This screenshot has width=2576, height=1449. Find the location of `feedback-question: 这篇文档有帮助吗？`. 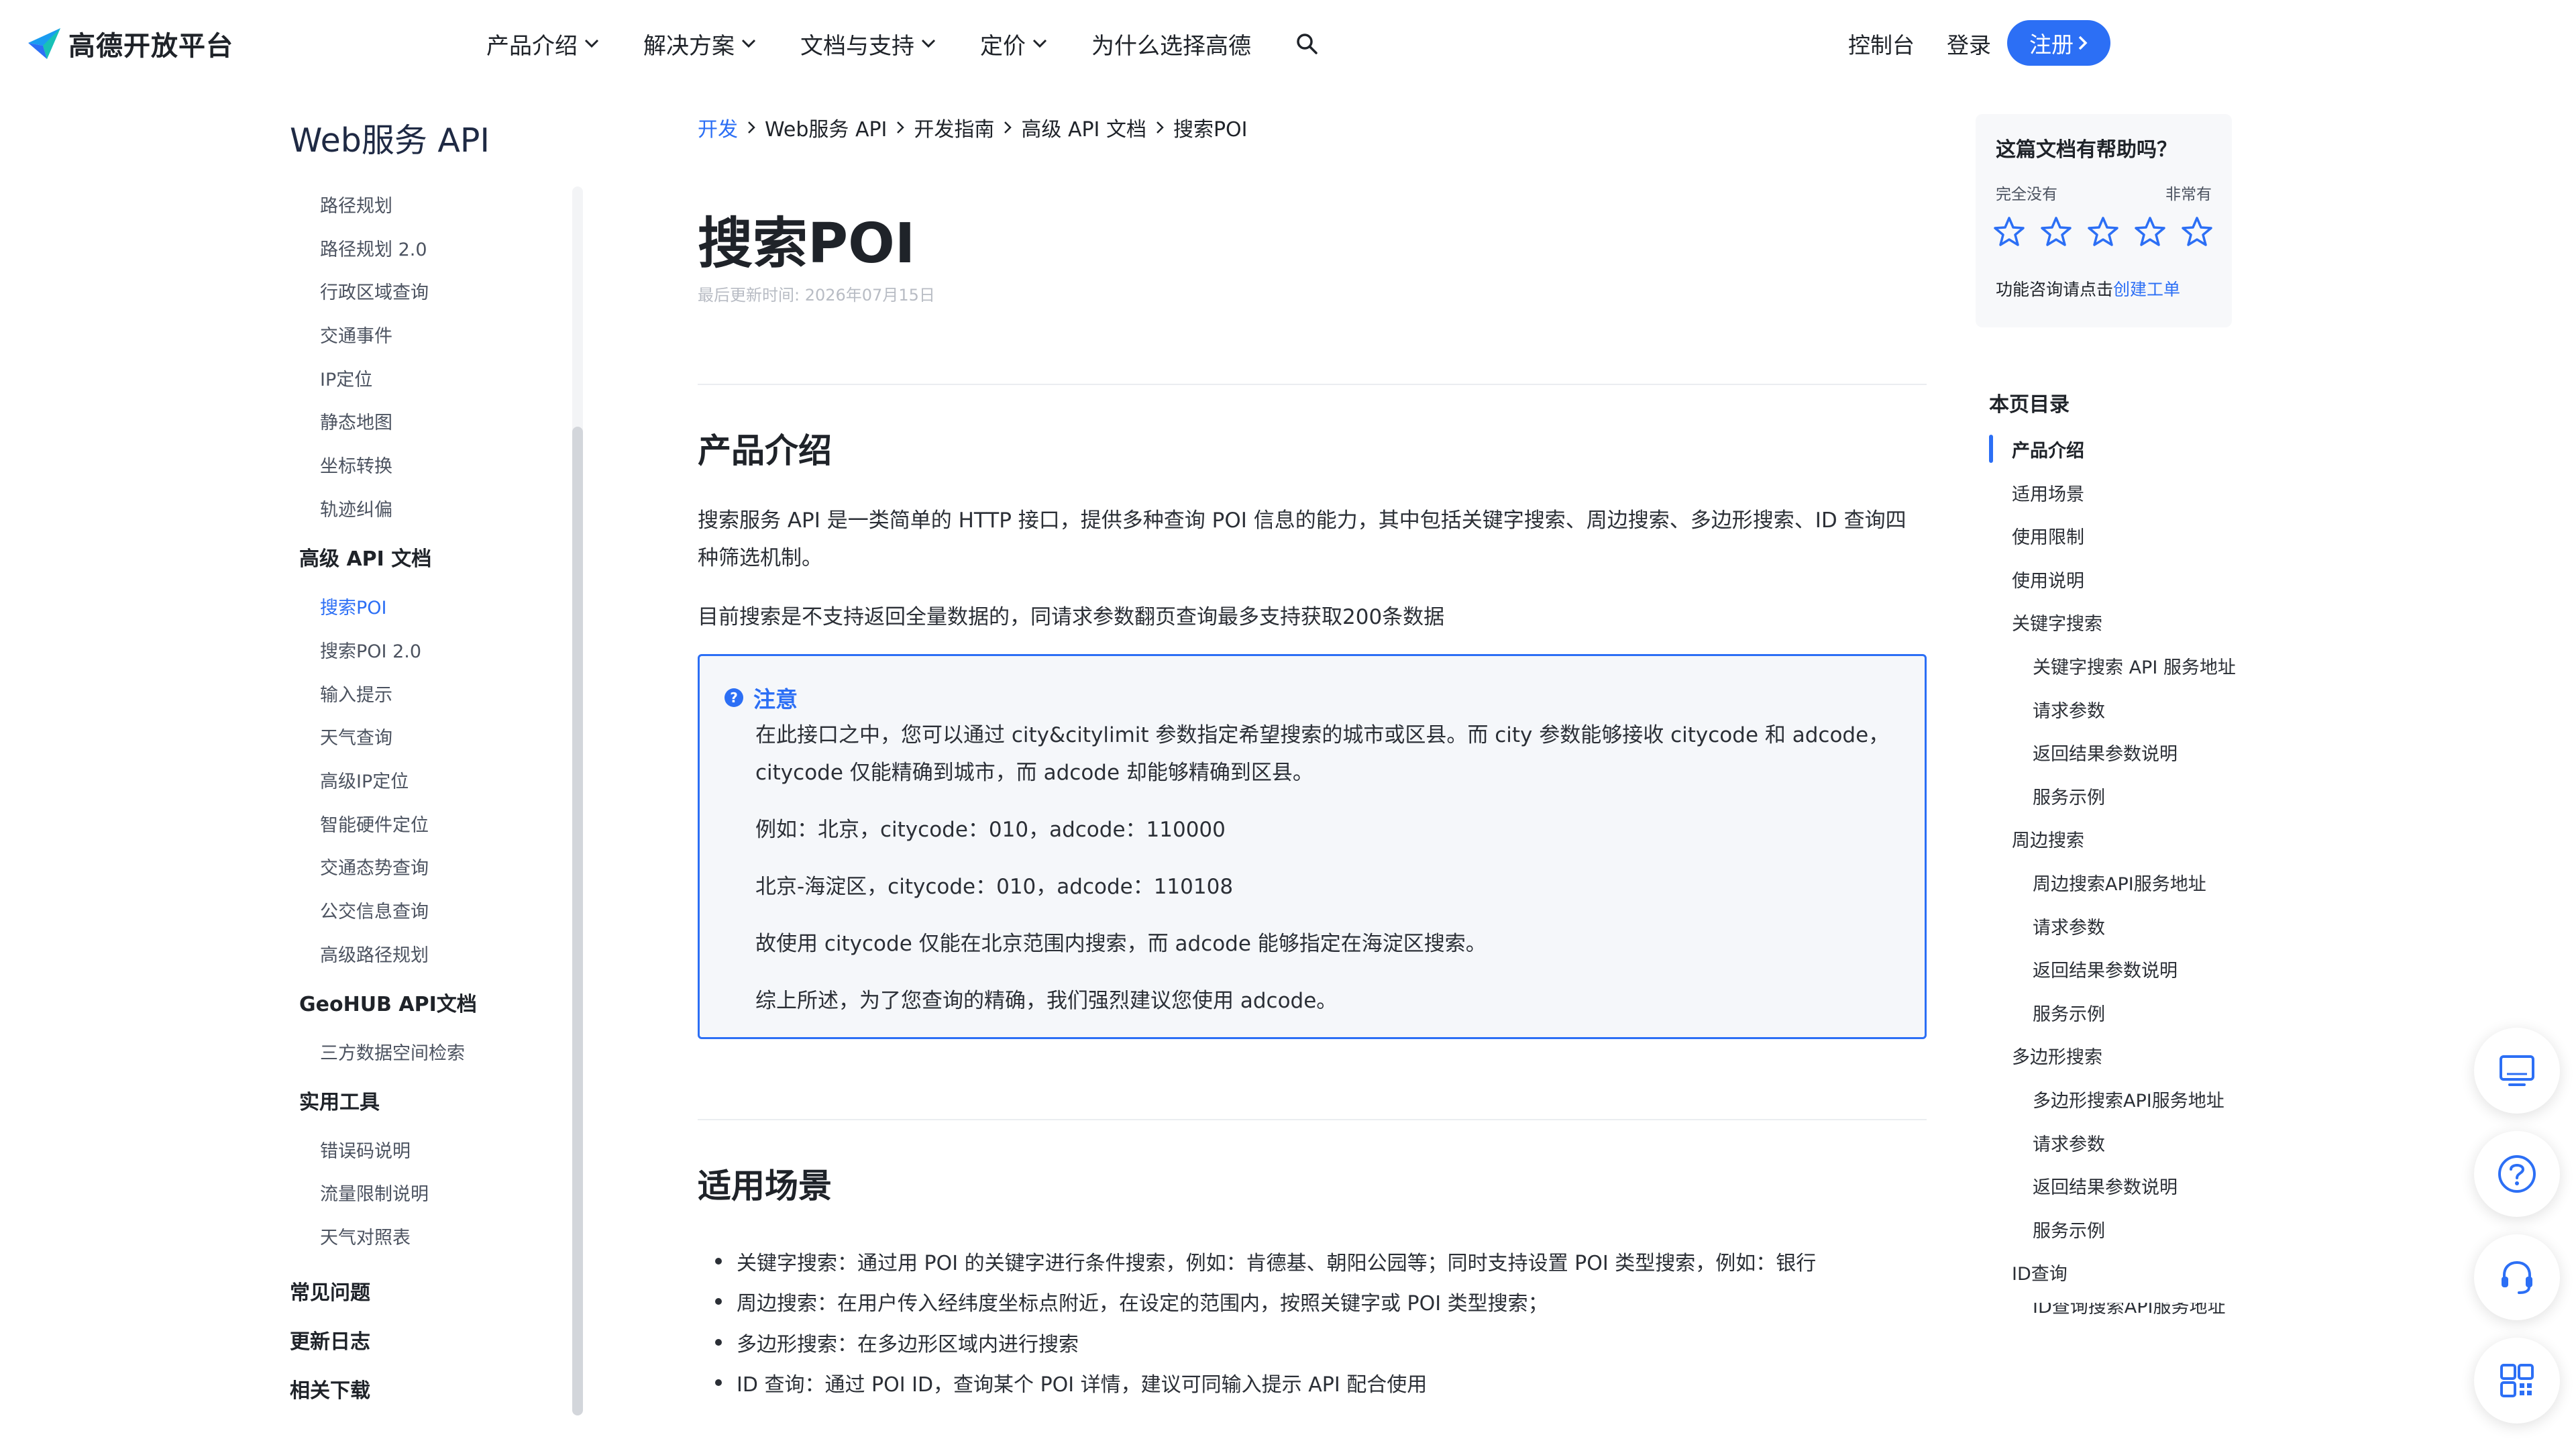

feedback-question: 这篇文档有帮助吗？ is located at coordinates (2086, 150).